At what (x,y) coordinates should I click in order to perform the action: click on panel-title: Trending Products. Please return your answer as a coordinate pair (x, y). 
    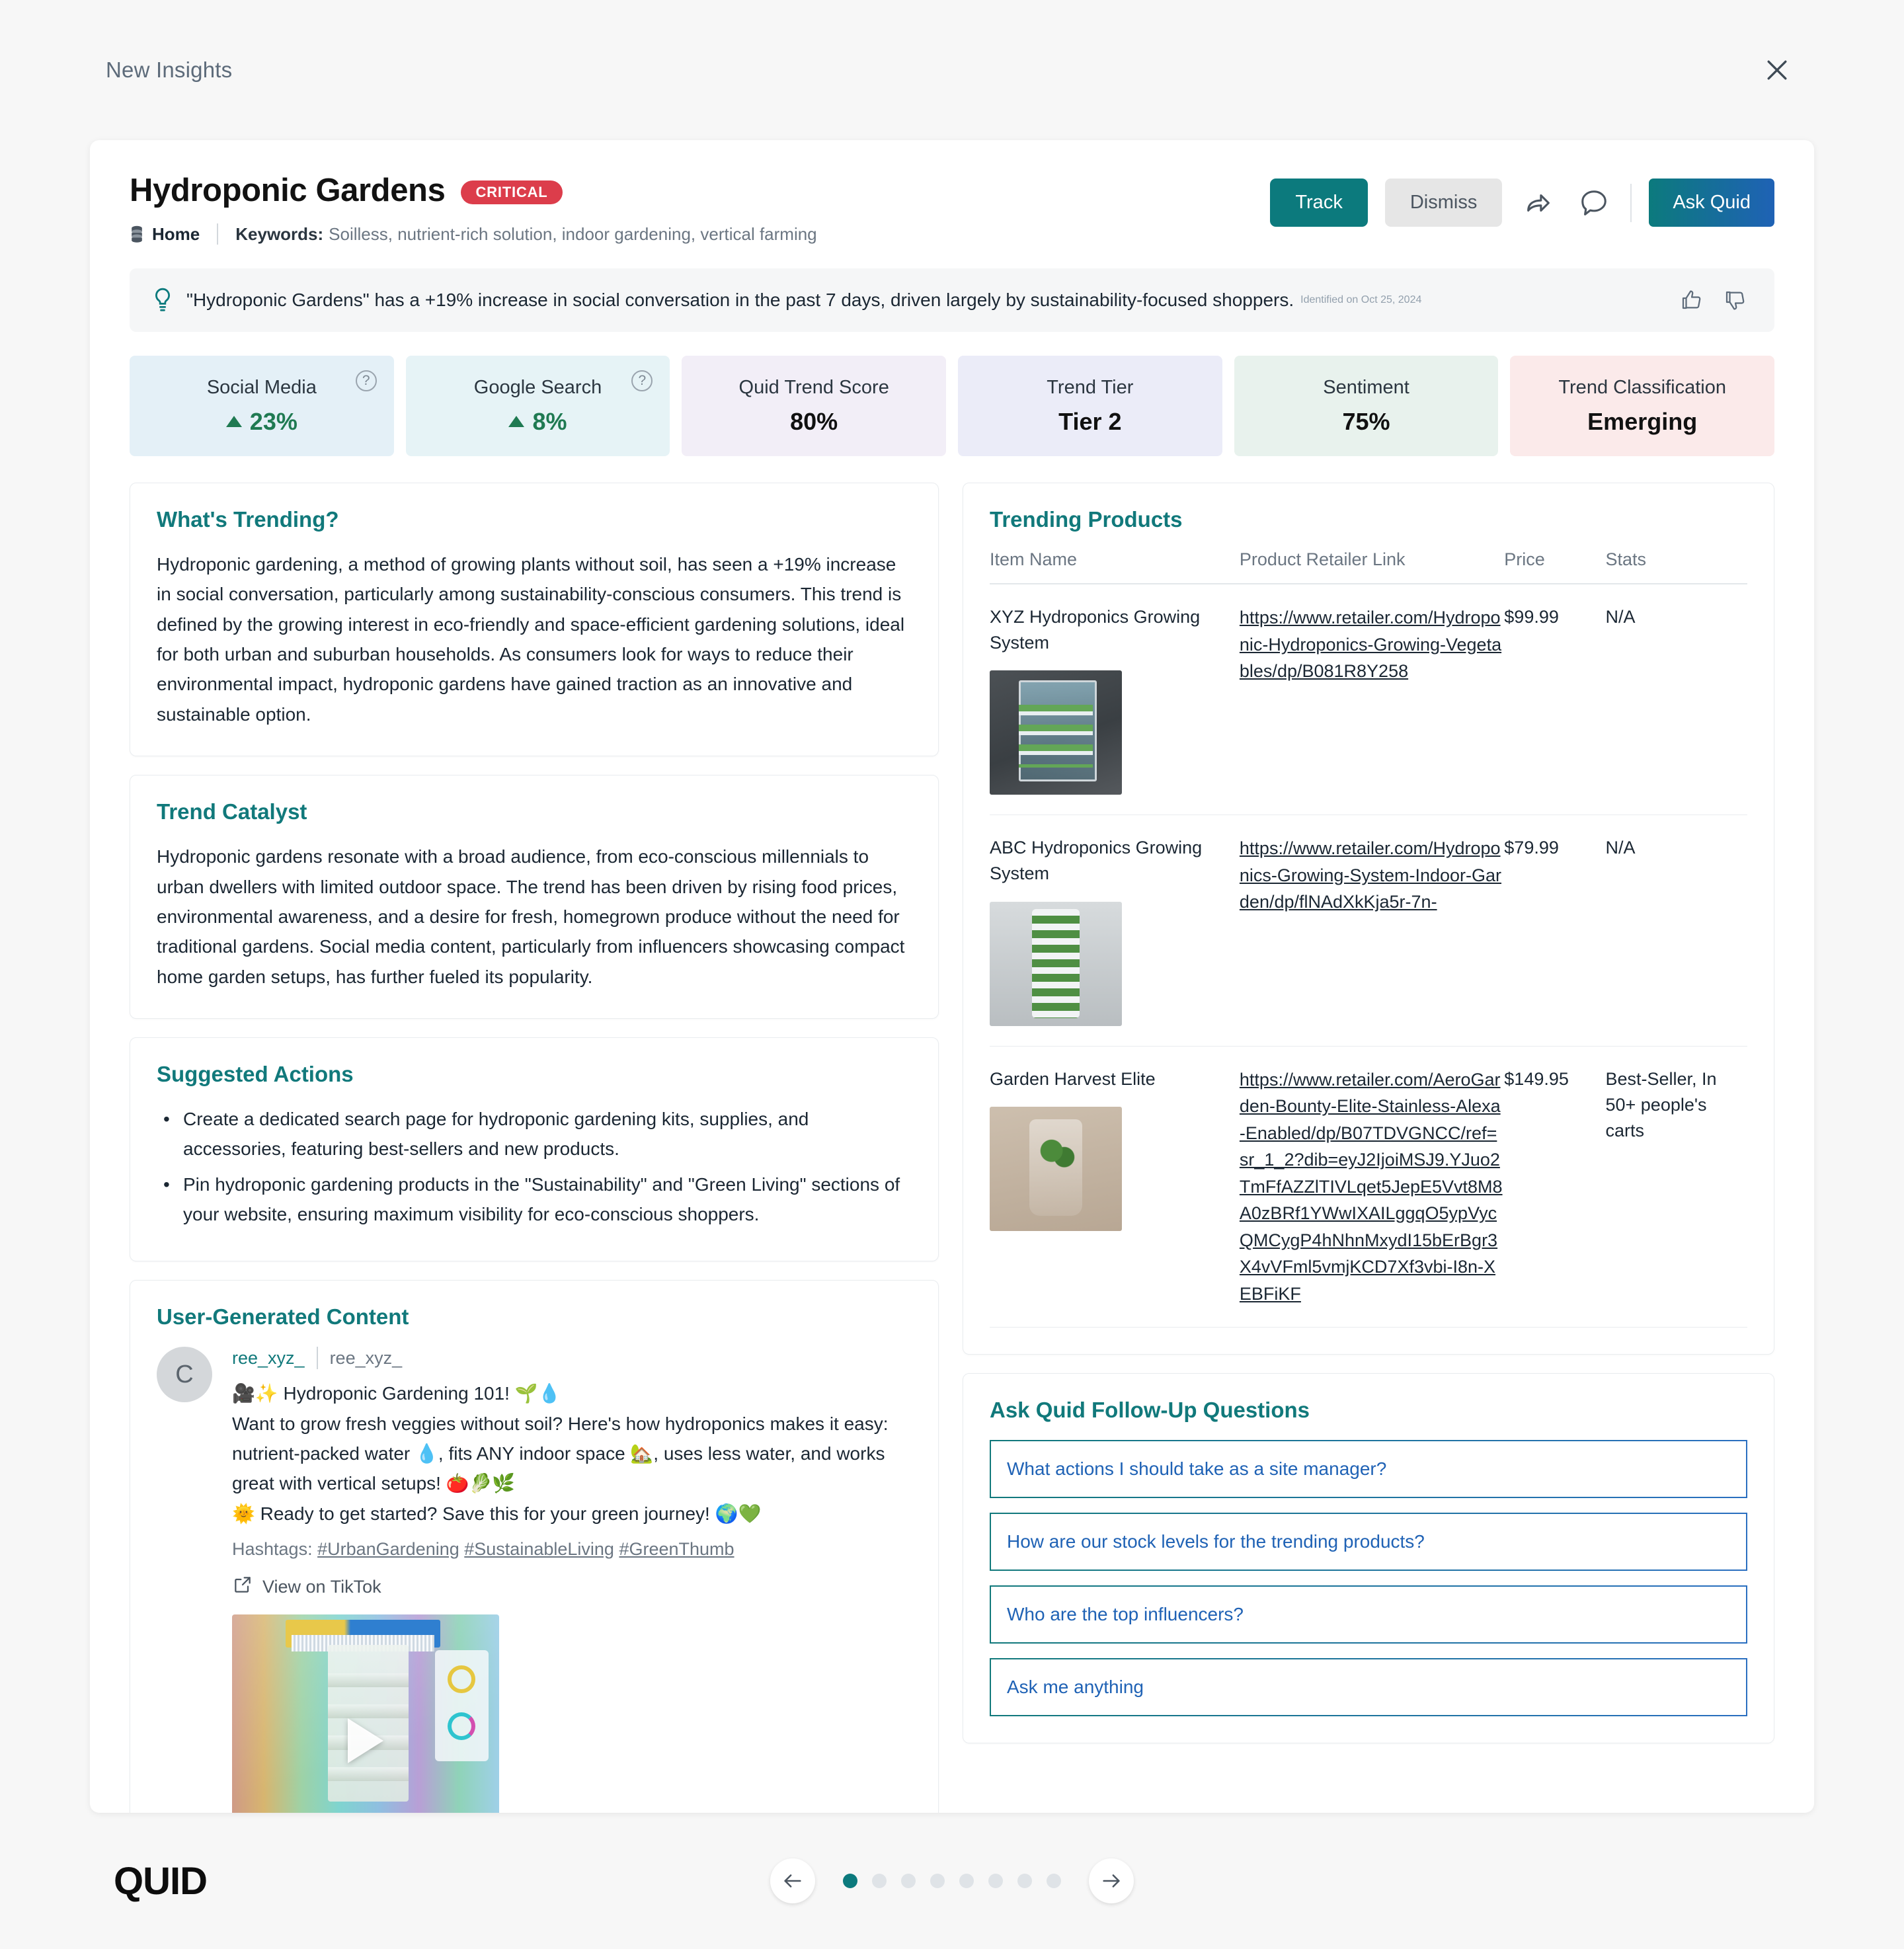
    Looking at the image, I should click on (1086, 519).